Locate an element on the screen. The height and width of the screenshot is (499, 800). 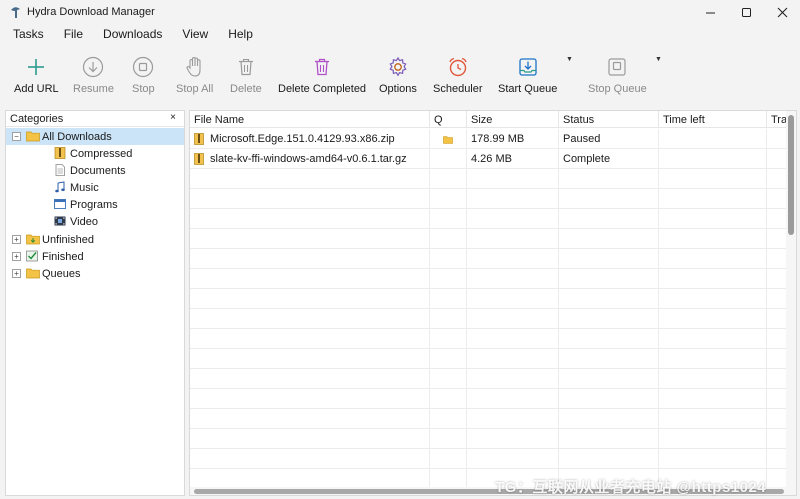
folder-small-icon is located at coordinates (448, 139).